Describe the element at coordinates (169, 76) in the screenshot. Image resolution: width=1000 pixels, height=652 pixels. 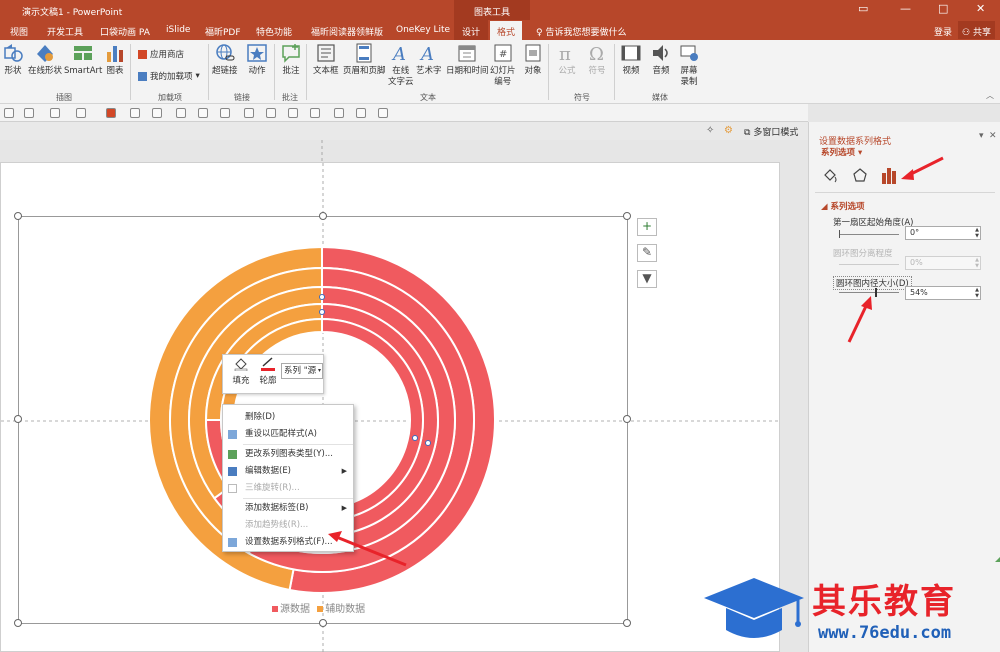
I see `my-addins-button: 我的加载项 ▾` at that location.